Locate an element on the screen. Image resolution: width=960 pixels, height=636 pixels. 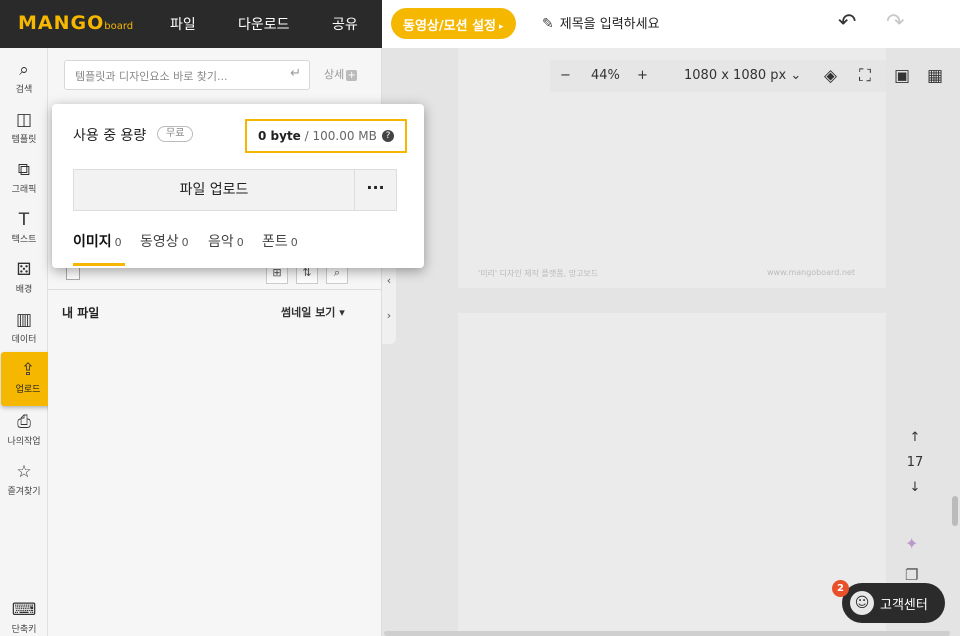
menu-download: 다운로드 is located at coordinates (264, 24).